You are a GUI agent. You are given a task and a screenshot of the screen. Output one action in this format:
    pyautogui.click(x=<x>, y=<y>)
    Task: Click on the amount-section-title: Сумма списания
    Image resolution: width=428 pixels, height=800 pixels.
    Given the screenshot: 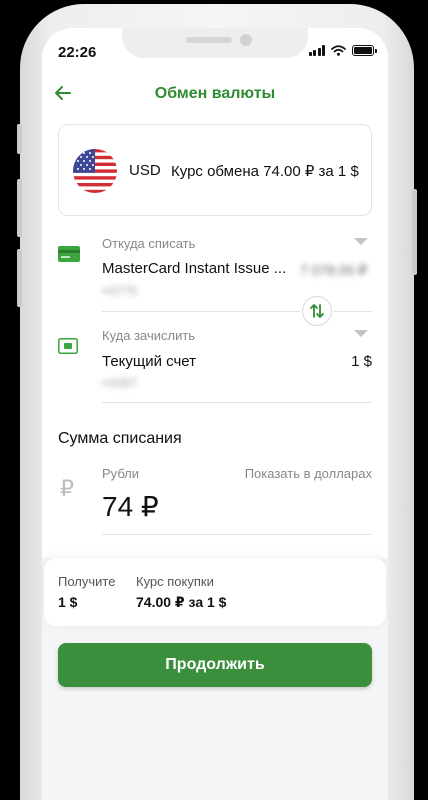 What is the action you would take?
    pyautogui.click(x=120, y=438)
    